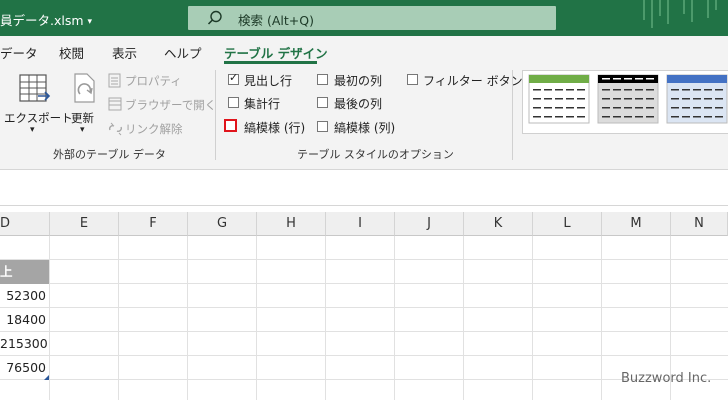 This screenshot has height=400, width=728. Describe the element at coordinates (364, 50) in the screenshot. I see `ribbon-tabs: データ 校閲 表示 ヘルプ テーブル デザイン` at that location.